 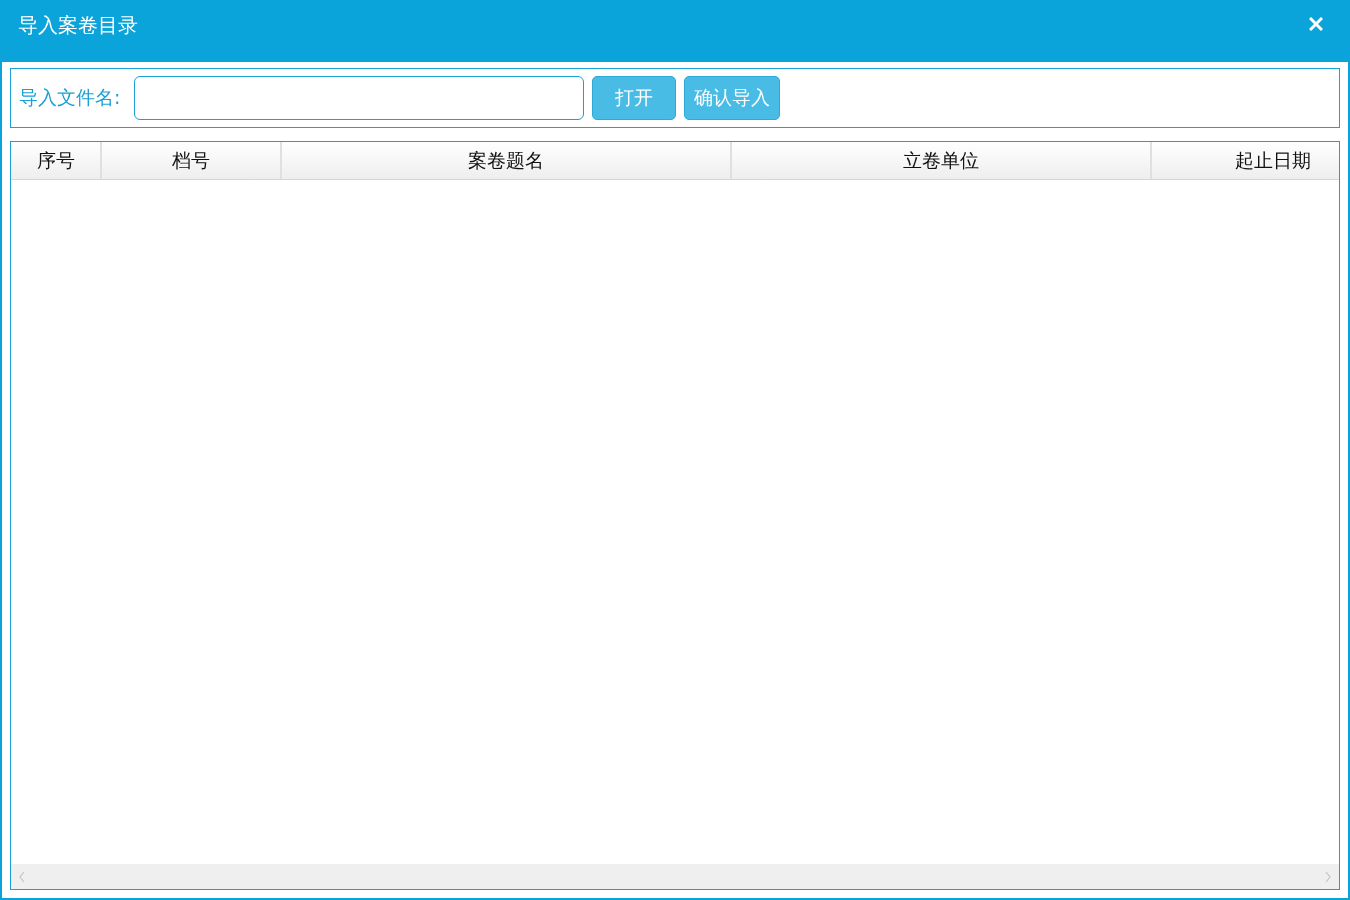 I want to click on scroll-right-icon, so click(x=1328, y=876).